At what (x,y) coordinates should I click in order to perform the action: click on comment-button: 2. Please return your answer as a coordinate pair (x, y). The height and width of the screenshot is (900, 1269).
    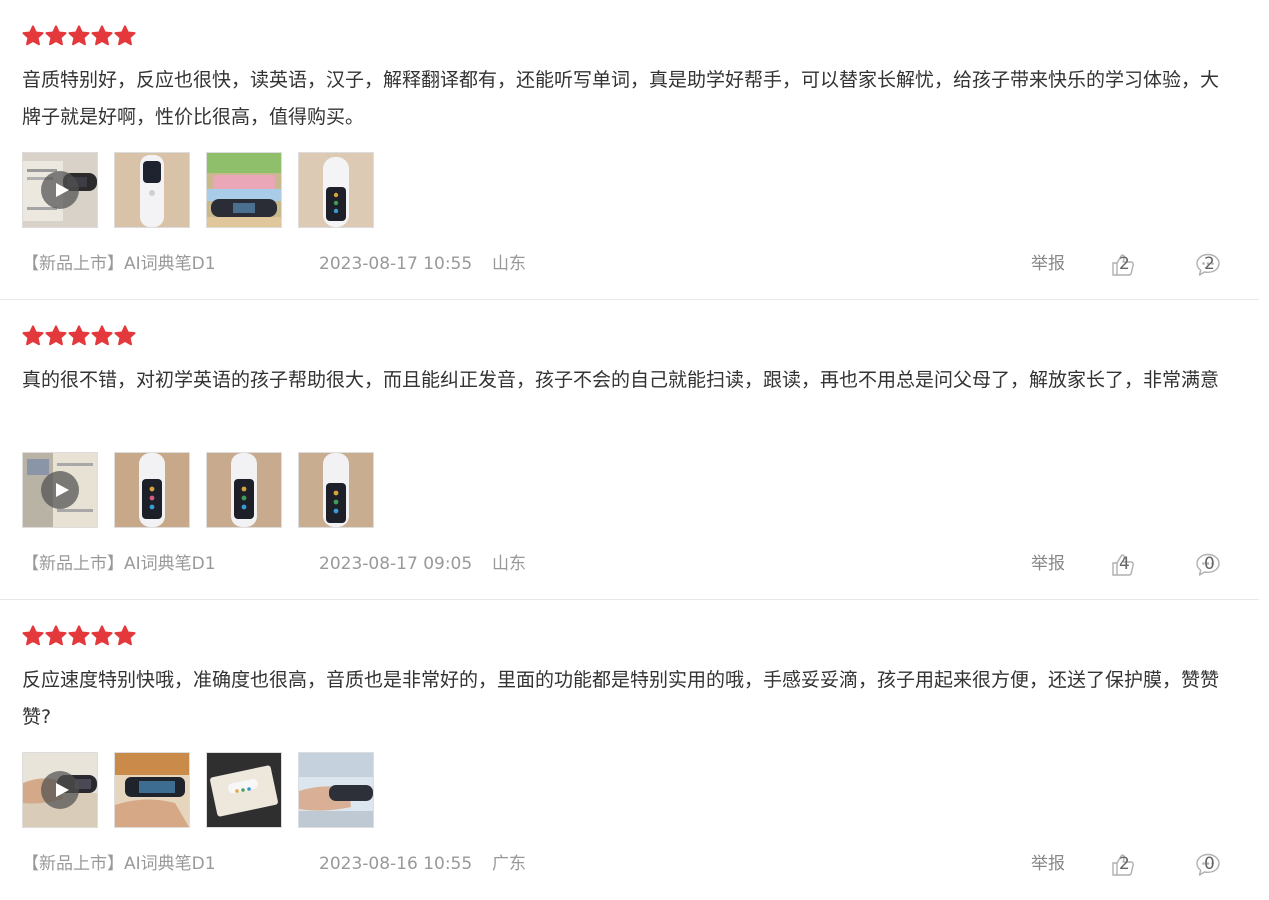
    Looking at the image, I should click on (1208, 265).